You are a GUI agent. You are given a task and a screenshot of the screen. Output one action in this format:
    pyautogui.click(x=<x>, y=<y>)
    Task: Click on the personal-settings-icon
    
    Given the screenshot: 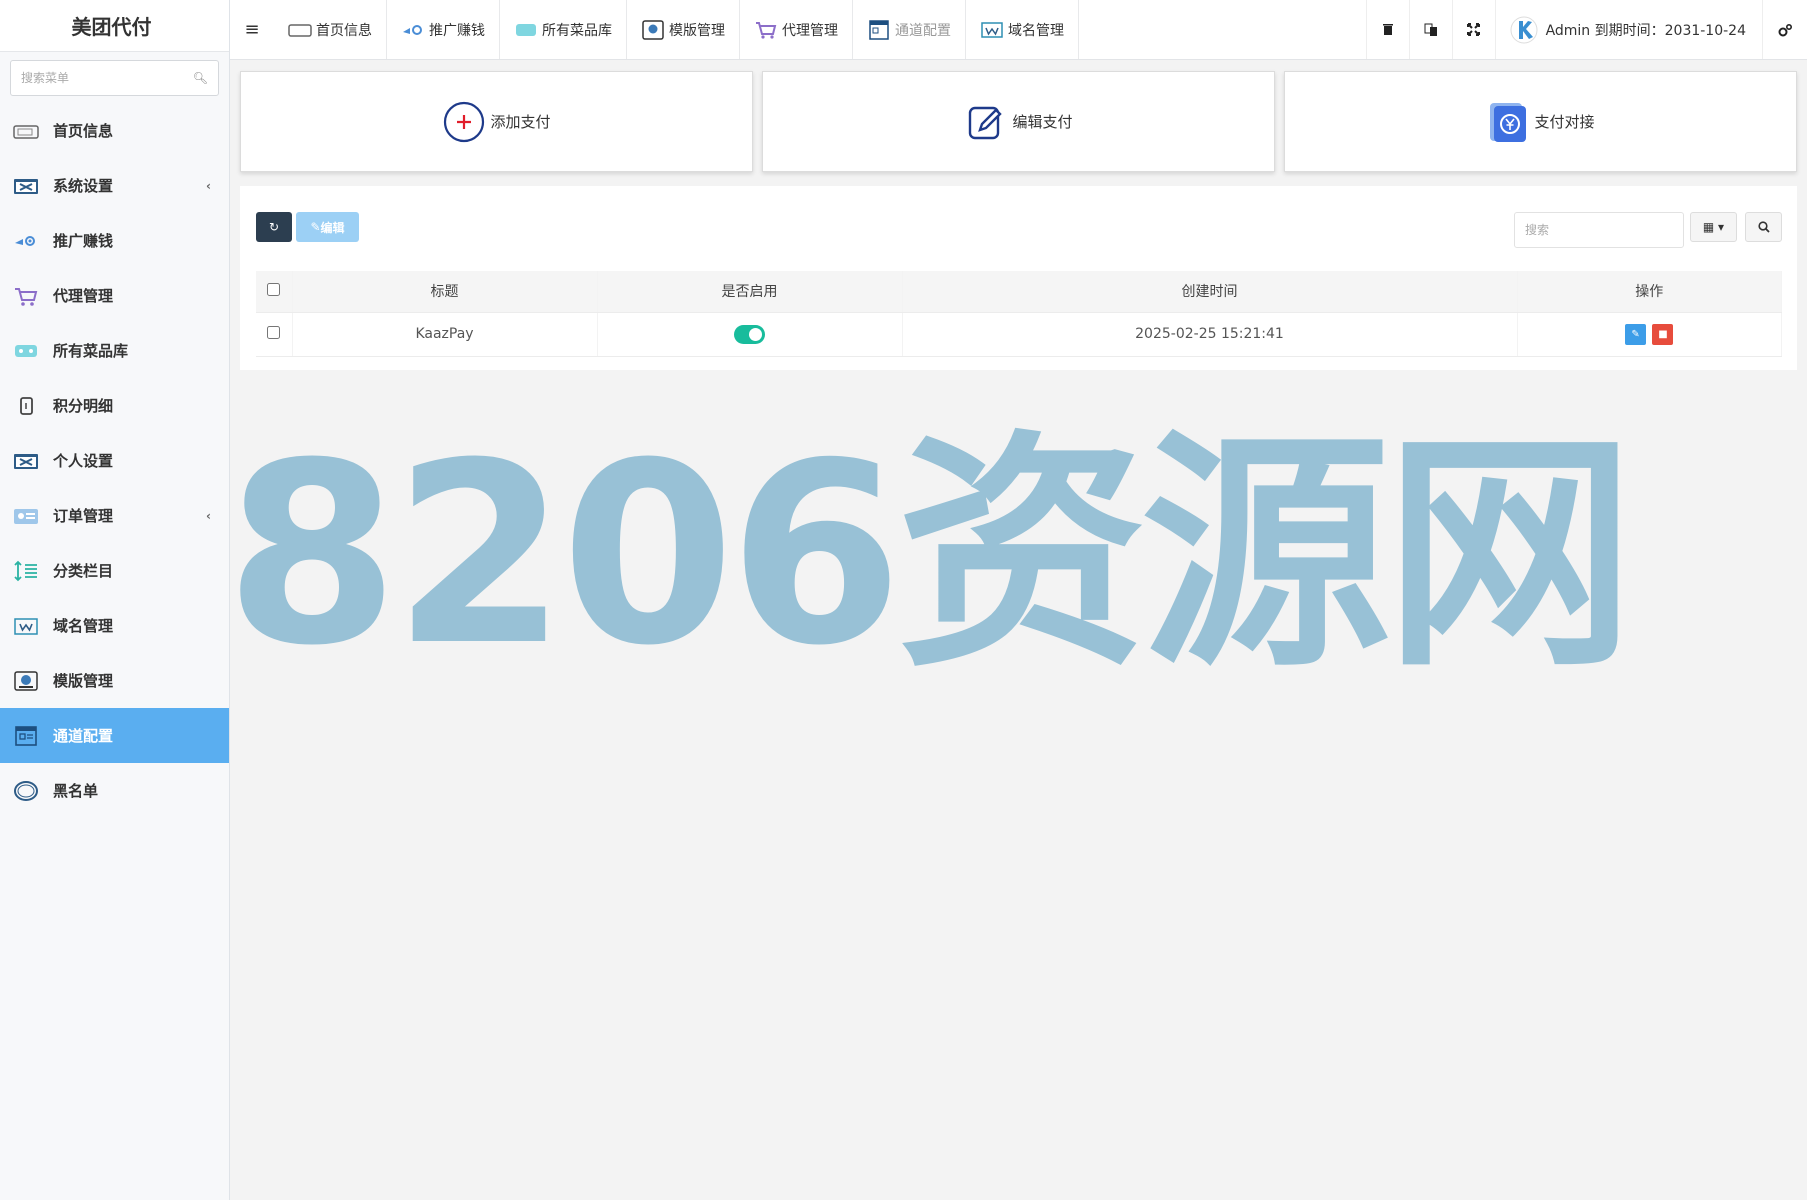 What is the action you would take?
    pyautogui.click(x=26, y=461)
    